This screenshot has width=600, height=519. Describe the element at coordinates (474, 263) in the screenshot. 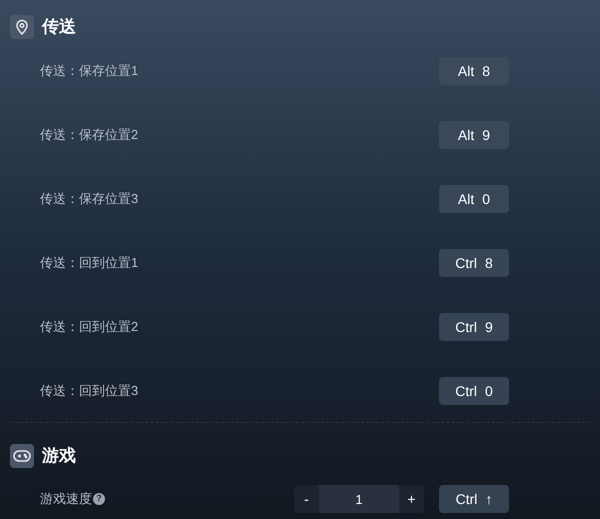

I see `hotkey-button: Ctrl 8` at that location.